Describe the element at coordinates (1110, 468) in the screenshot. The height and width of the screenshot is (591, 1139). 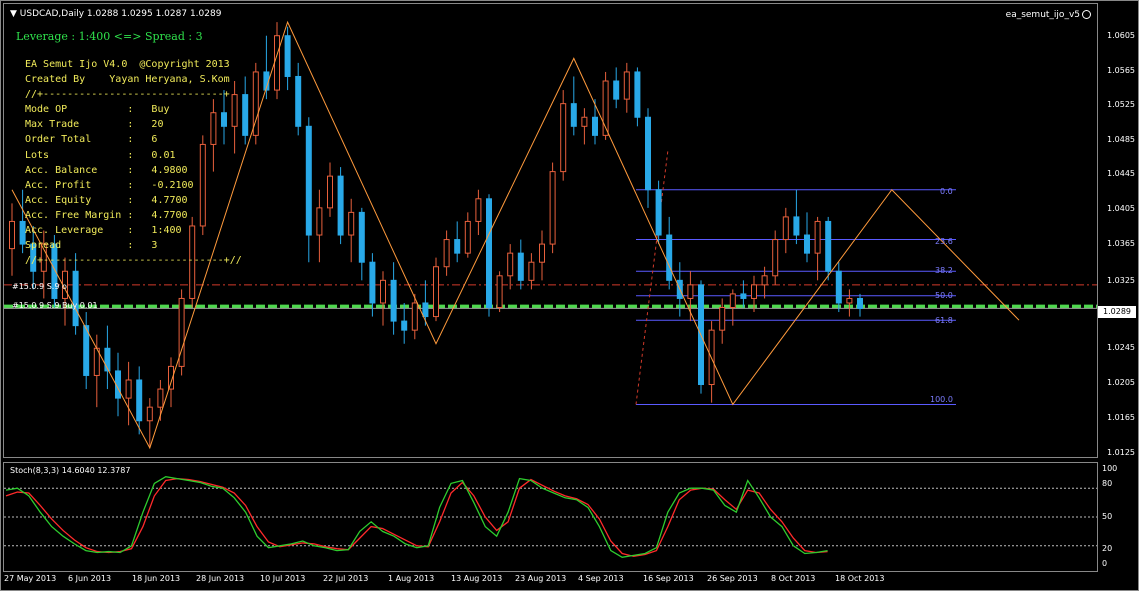
I see `stoch-tick: 100` at that location.